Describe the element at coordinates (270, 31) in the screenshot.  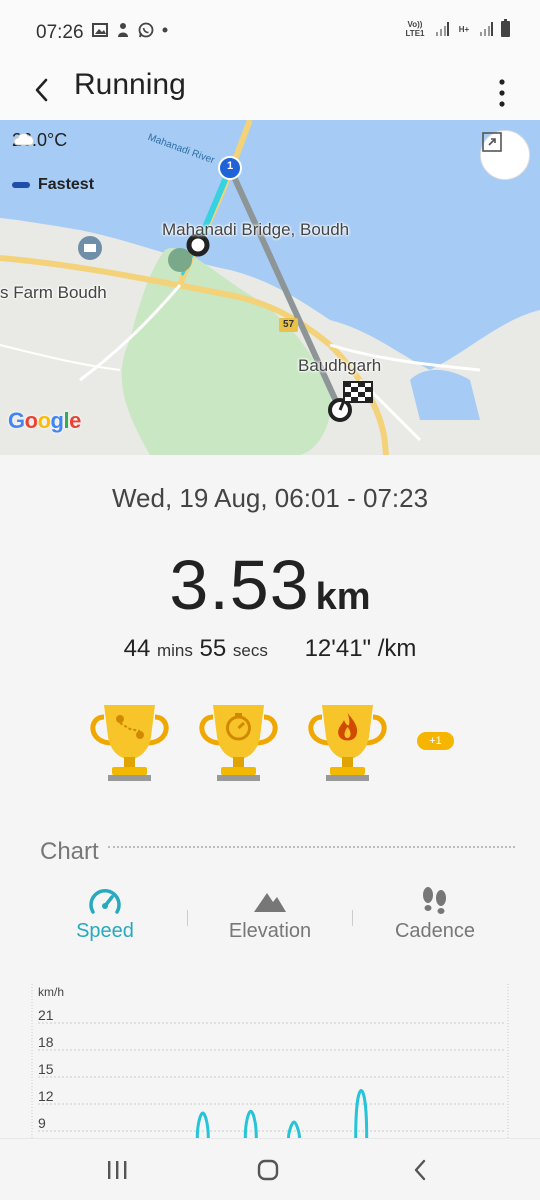
I see `status-bar: 07:26 Vo)) LTE1 H+` at that location.